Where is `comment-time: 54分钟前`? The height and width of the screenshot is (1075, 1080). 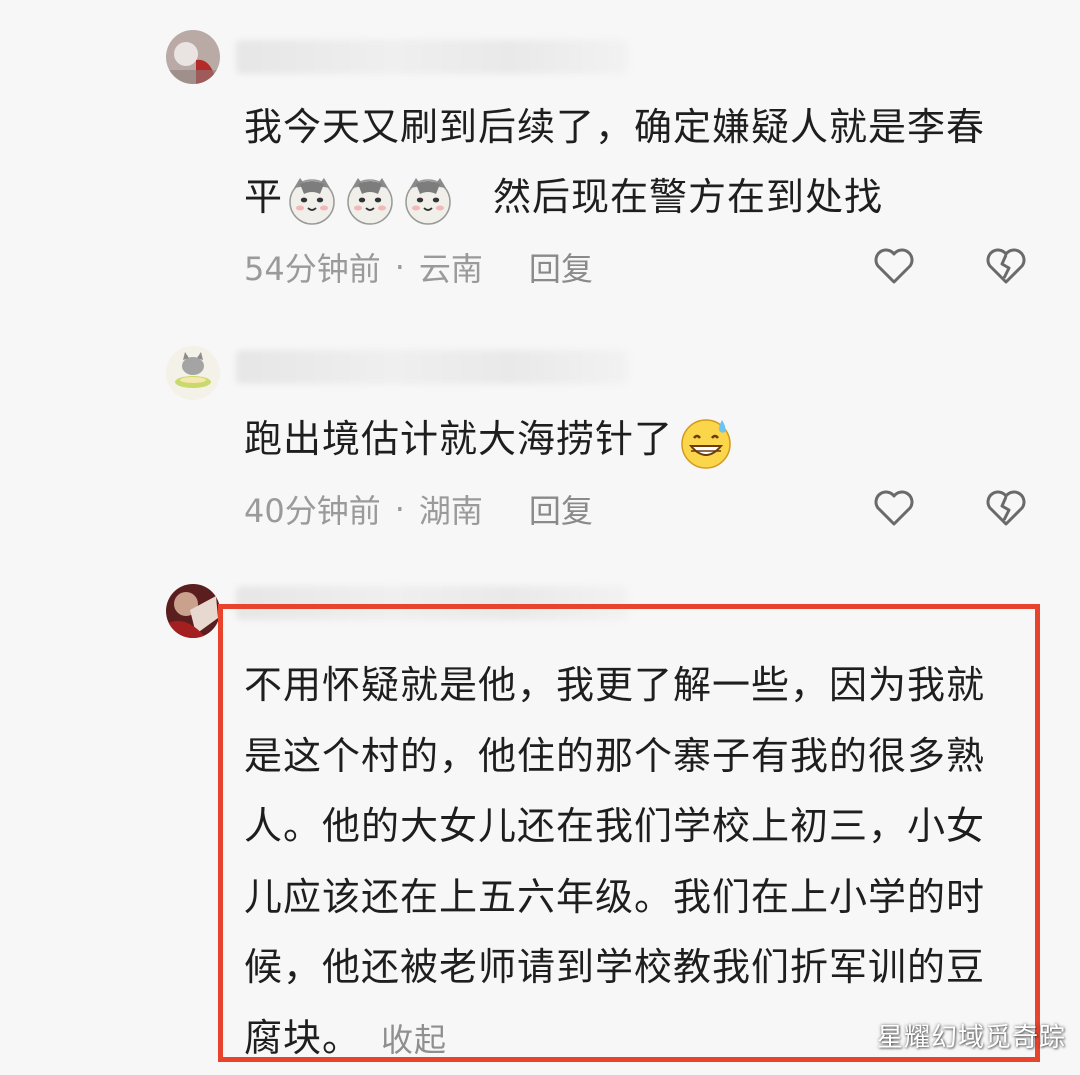 comment-time: 54分钟前 is located at coordinates (312, 269).